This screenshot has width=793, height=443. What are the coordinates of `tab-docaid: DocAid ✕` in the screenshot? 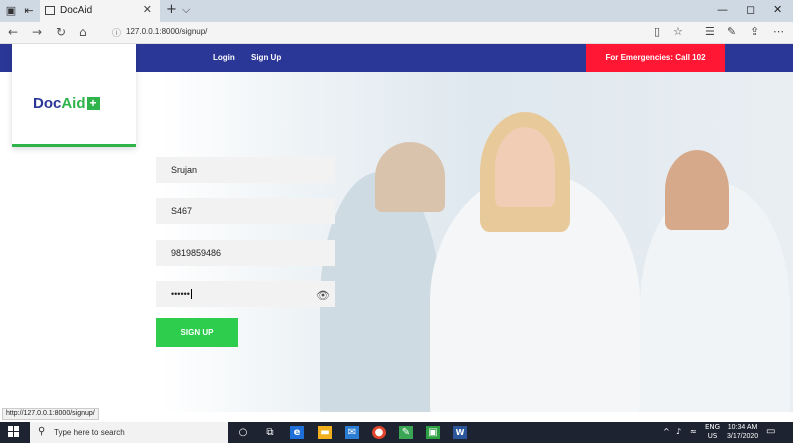 It's located at (100, 11).